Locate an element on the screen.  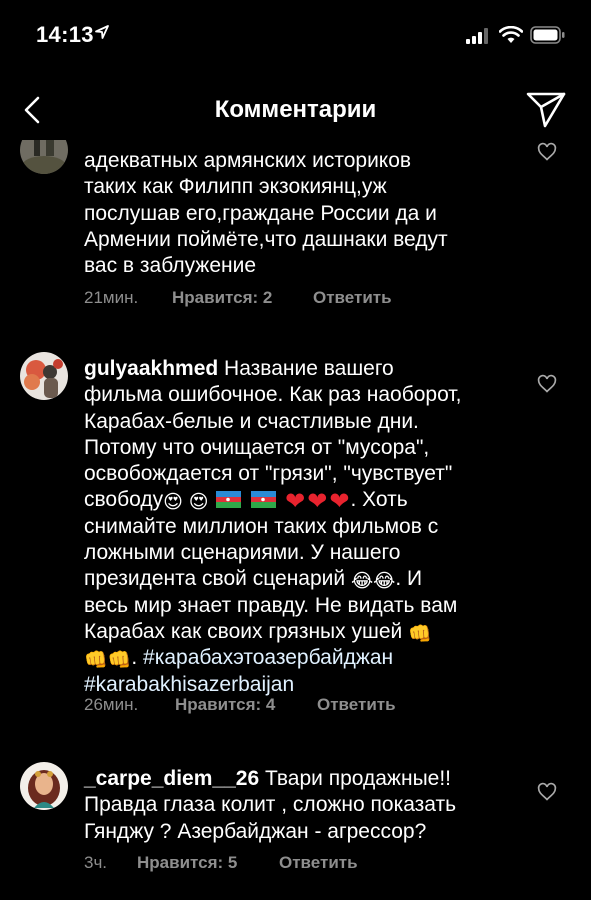
comment-line: свободу😍 😍 ❤❤❤. Хоть is located at coordinates (246, 502).